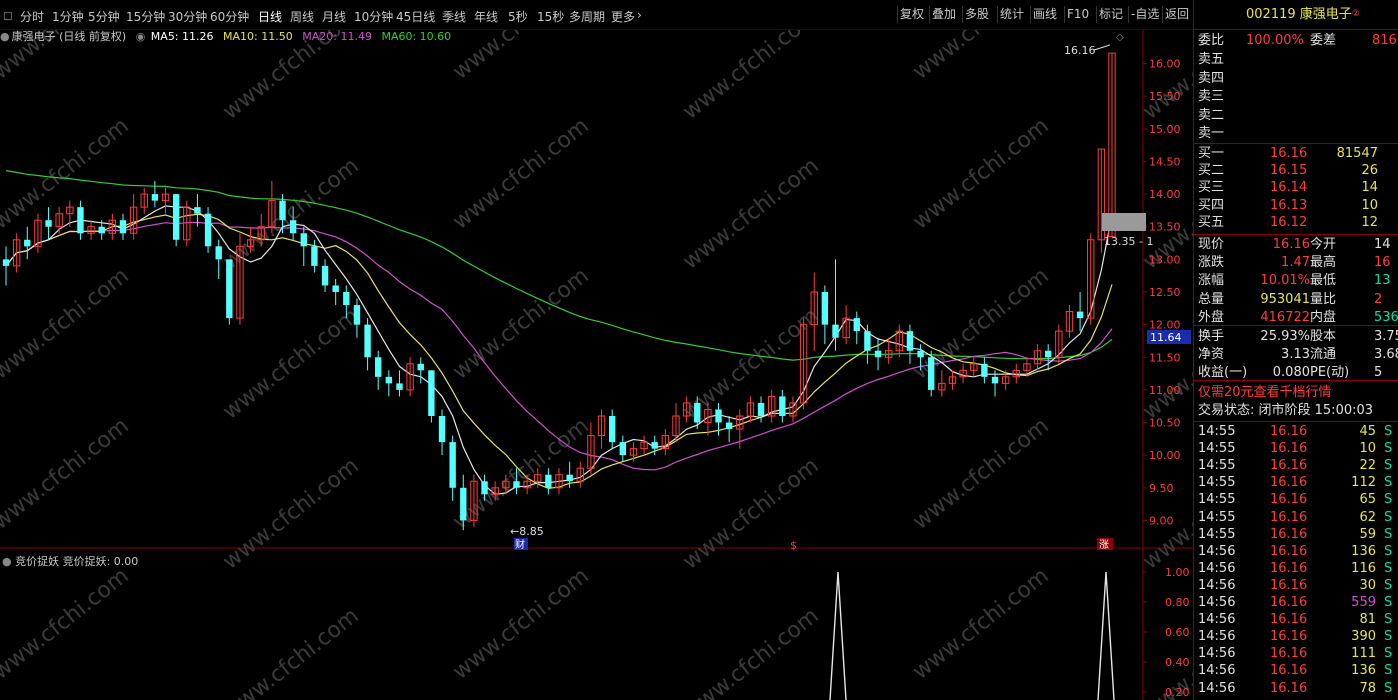 The height and width of the screenshot is (700, 1398). What do you see at coordinates (1271, 14) in the screenshot?
I see `stock-code: 002119` at bounding box center [1271, 14].